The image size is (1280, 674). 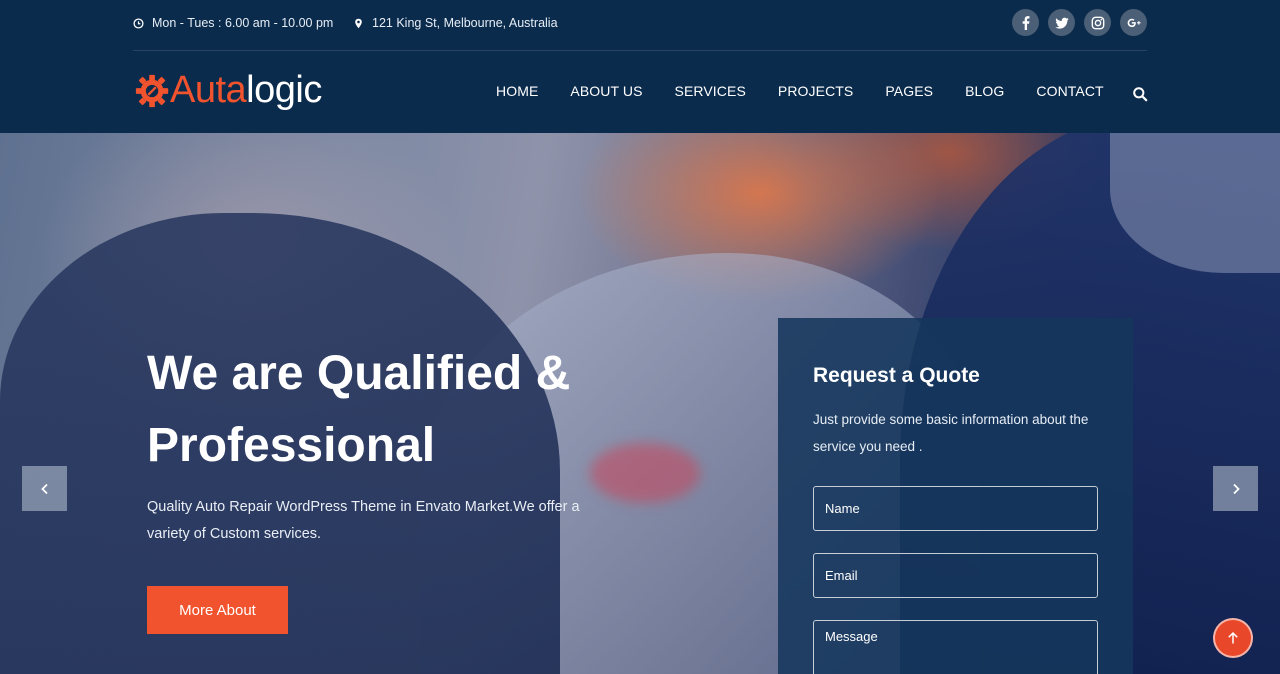 I want to click on google-plus-link, so click(x=1133, y=22).